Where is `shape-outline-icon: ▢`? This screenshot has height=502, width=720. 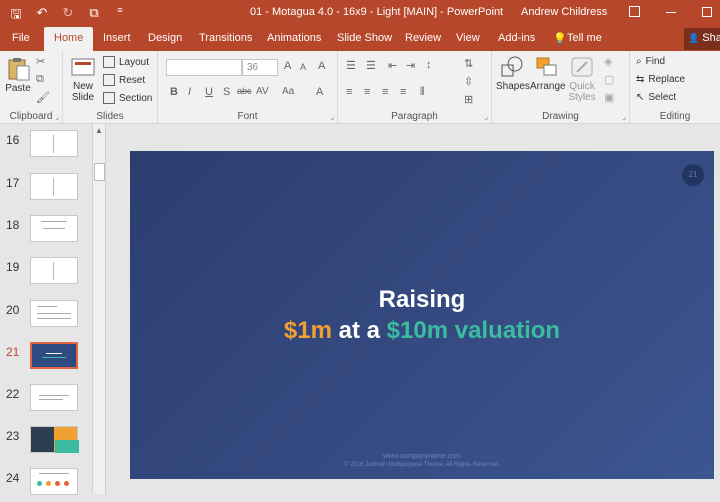
shape-outline-icon: ▢ is located at coordinates (609, 79).